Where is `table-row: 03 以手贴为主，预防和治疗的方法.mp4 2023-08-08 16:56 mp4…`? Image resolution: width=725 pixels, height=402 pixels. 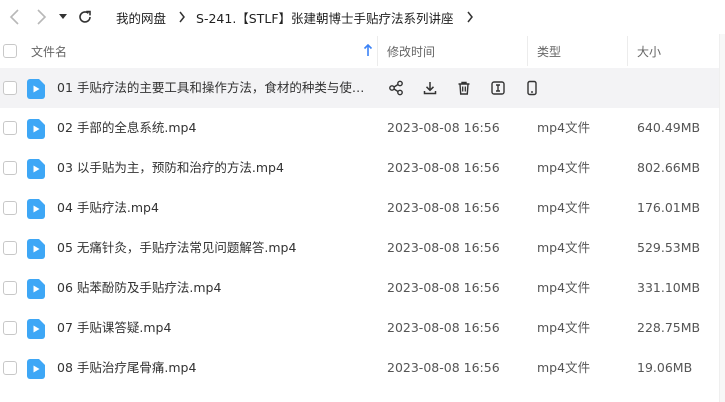
table-row: 03 以手贴为主，预防和治疗的方法.mp4 2023-08-08 16:56 mp4… is located at coordinates (359, 168).